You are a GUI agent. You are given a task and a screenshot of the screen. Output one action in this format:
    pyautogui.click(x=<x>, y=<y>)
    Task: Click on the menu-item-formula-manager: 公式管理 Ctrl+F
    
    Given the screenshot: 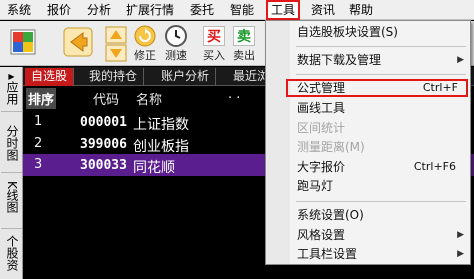 What is the action you would take?
    pyautogui.click(x=377, y=88)
    